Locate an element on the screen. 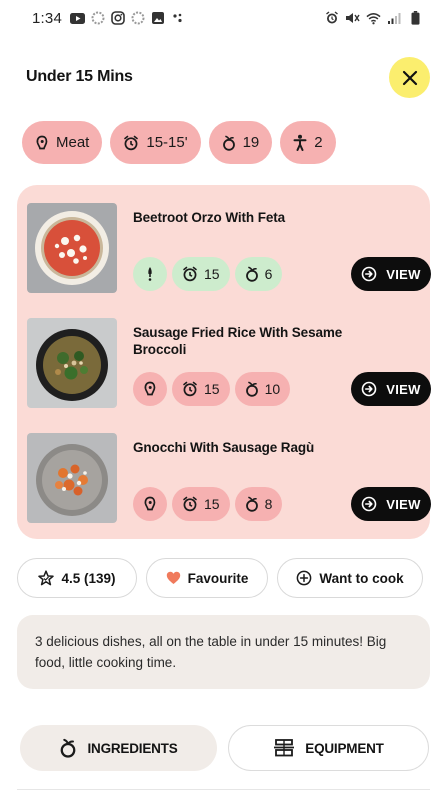 The image size is (447, 800). recipe-item: Gnocchi With Sausage Ragù 15 8 VIEW is located at coordinates (229, 478).